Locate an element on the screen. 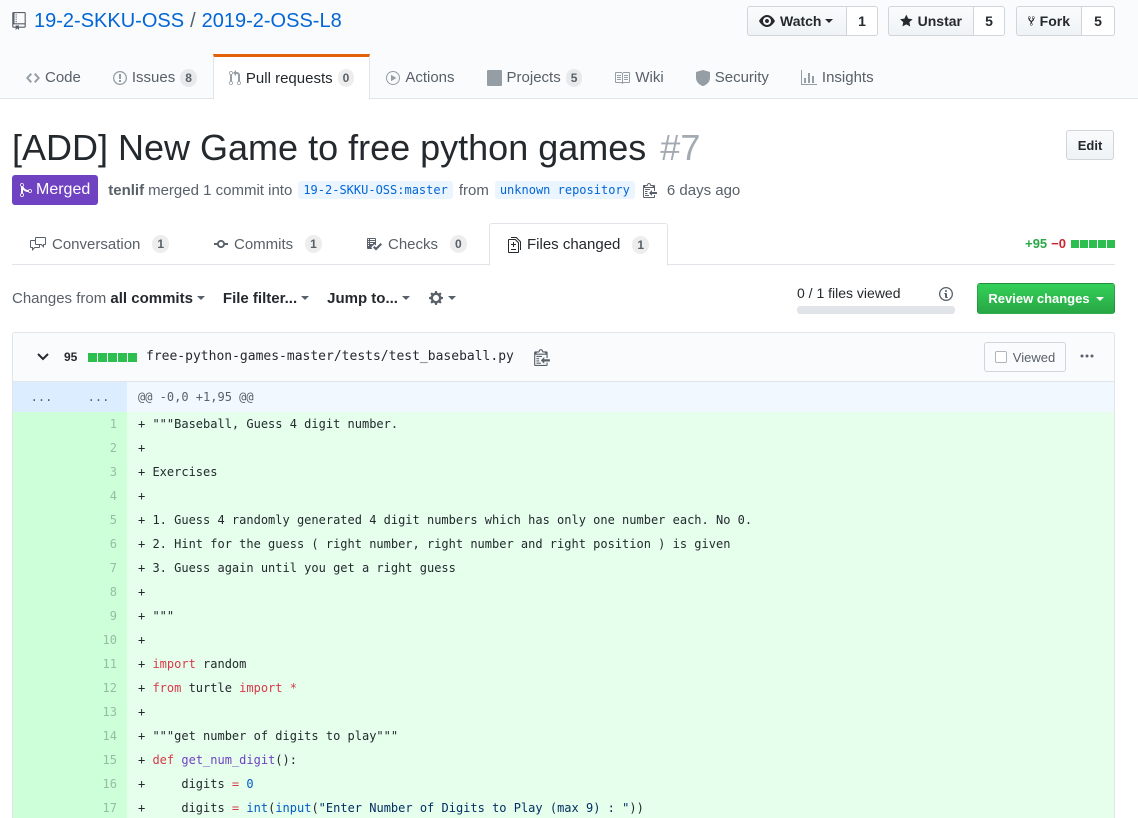  new-line-number: 15 is located at coordinates (98, 760).